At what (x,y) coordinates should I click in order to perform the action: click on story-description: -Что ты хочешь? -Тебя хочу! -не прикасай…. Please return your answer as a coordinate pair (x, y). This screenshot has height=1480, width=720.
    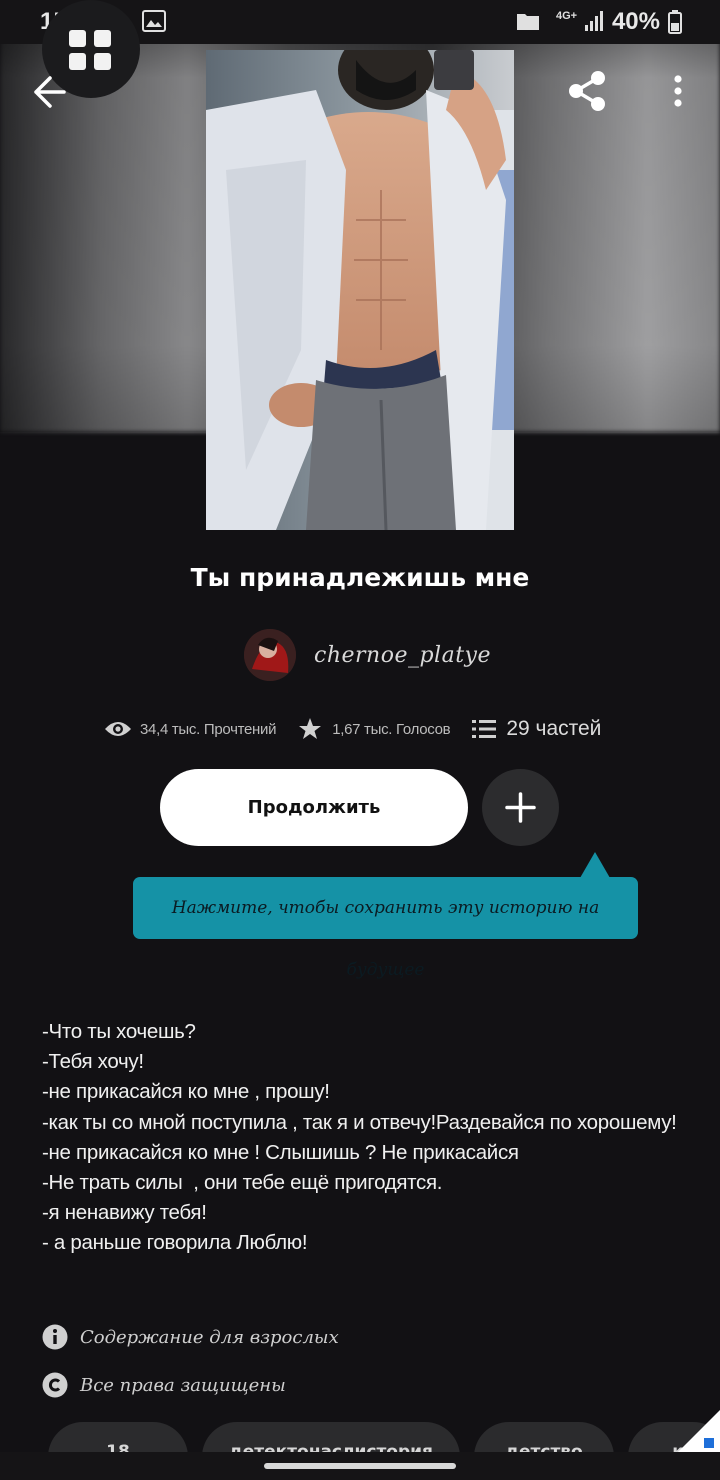
    Looking at the image, I should click on (362, 1138).